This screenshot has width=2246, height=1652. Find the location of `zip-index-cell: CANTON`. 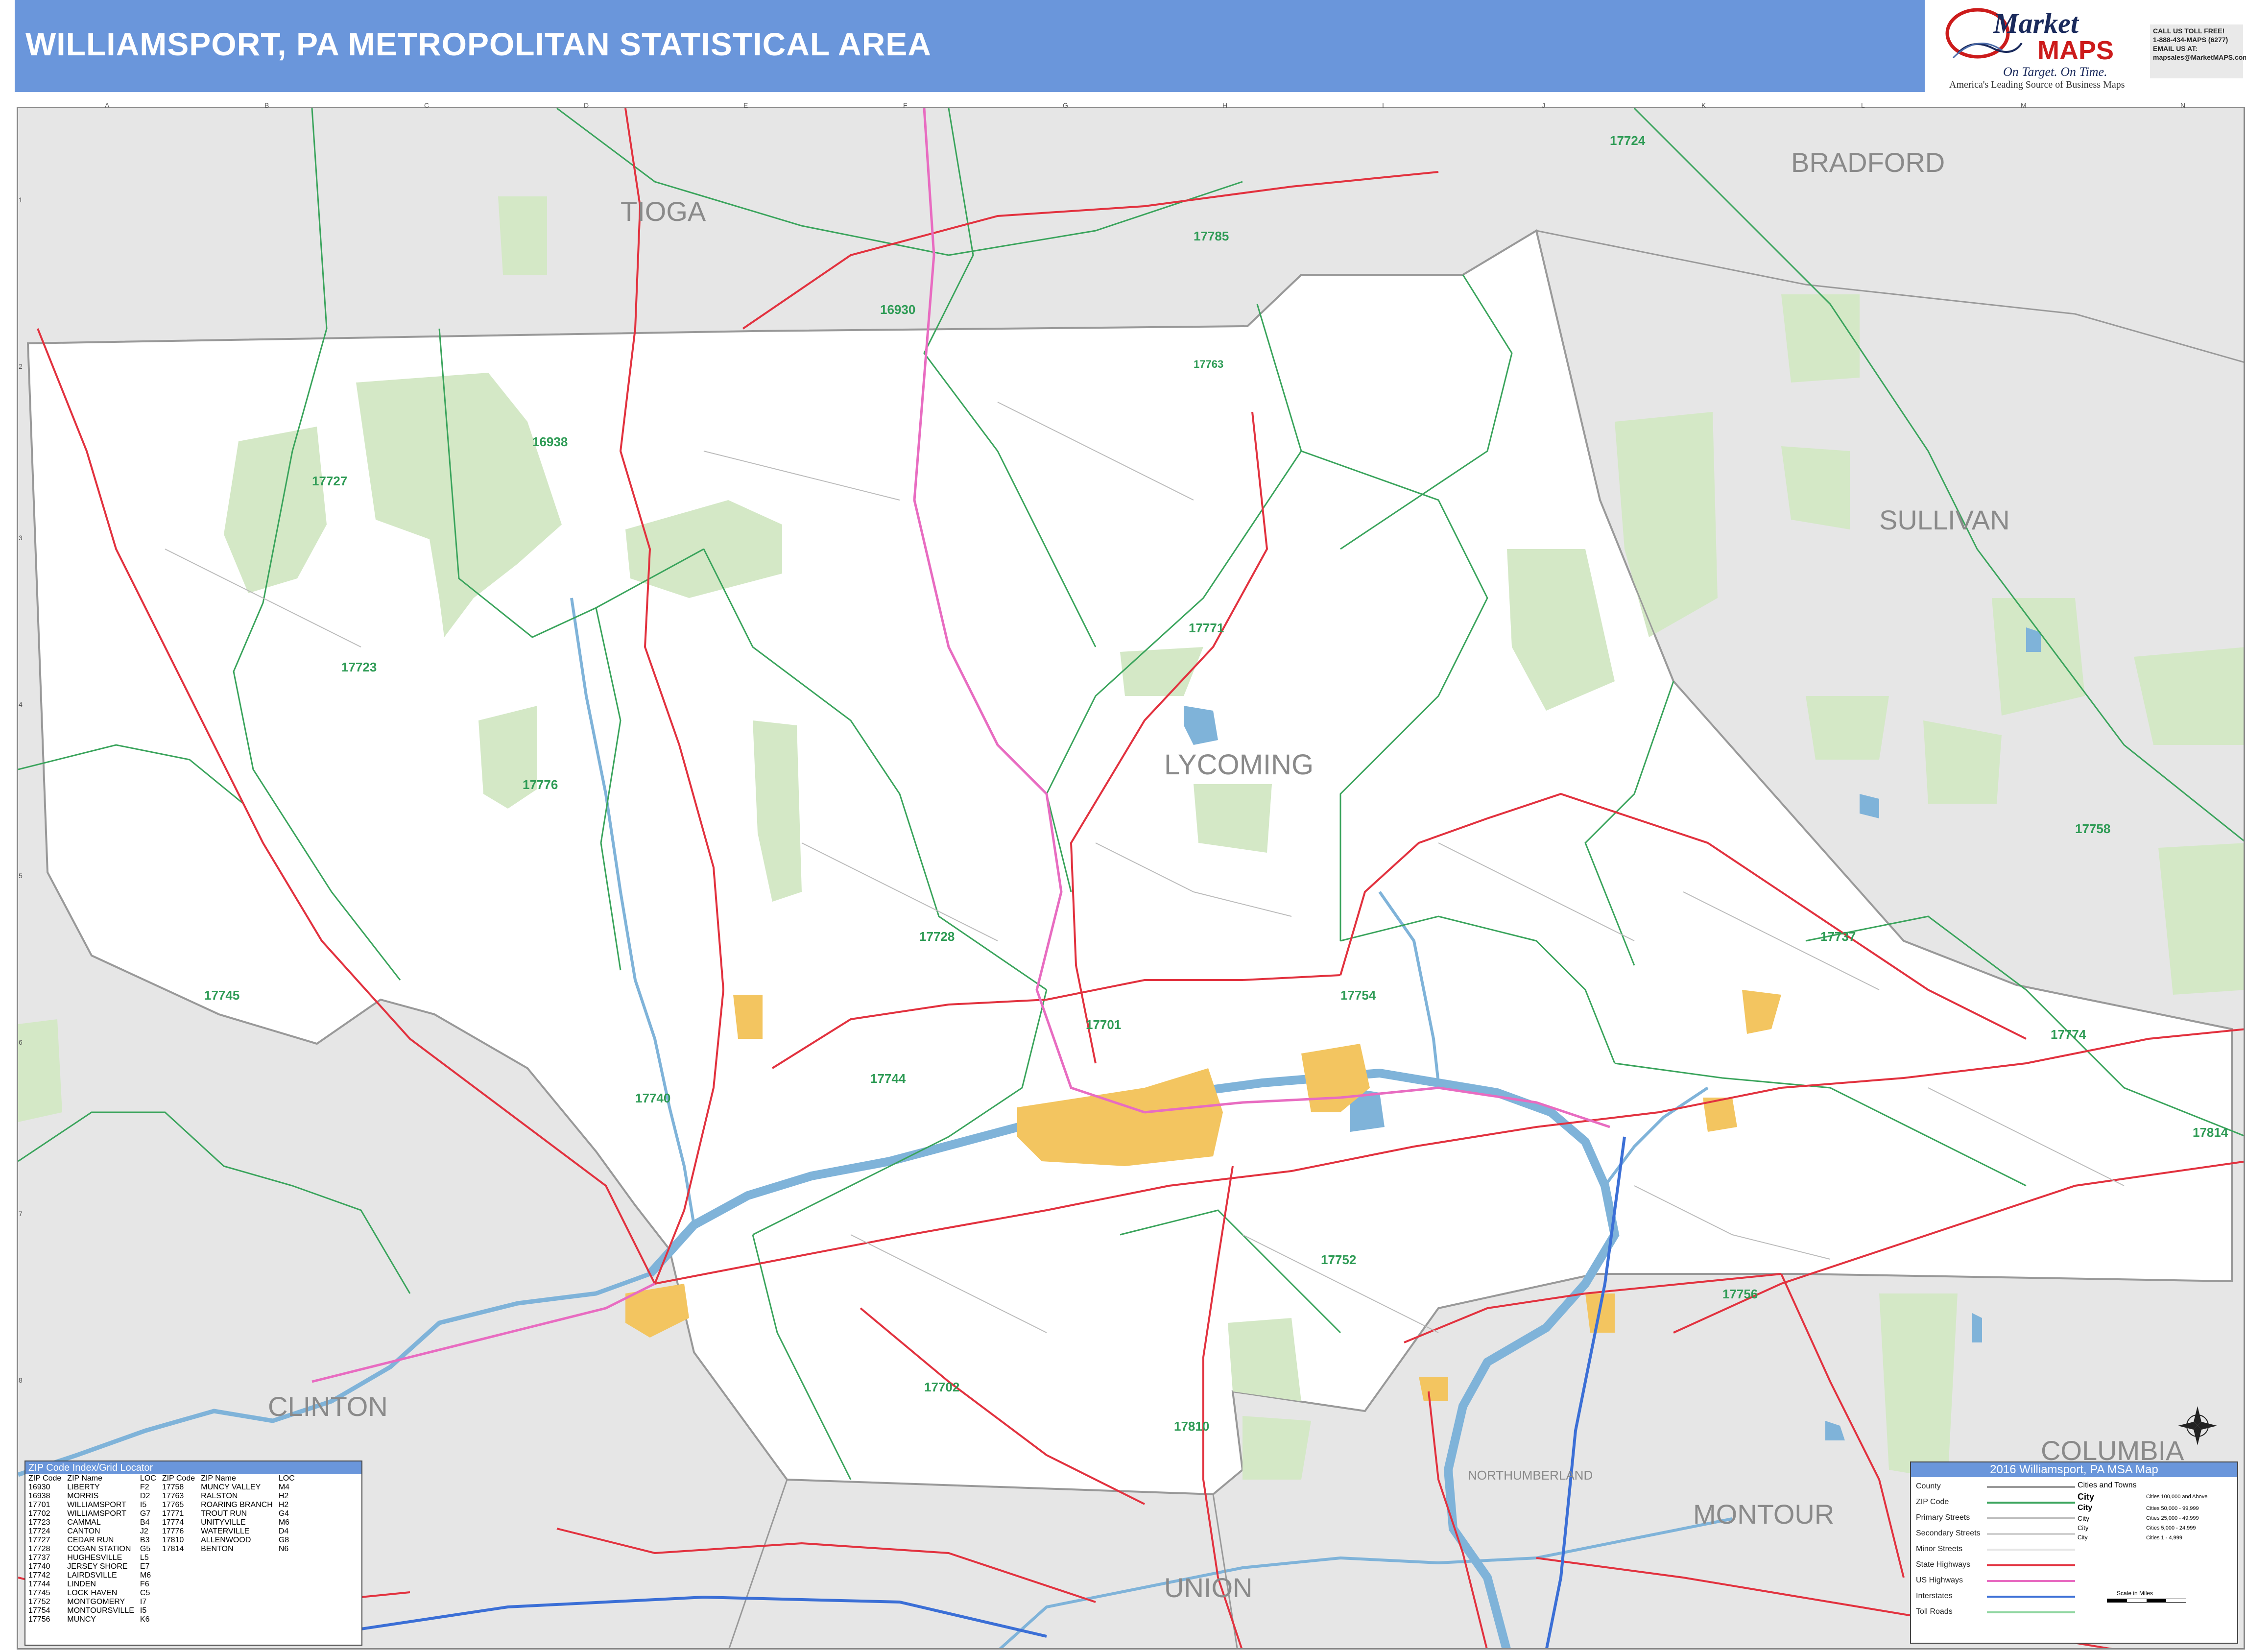

zip-index-cell: CANTON is located at coordinates (84, 1531).